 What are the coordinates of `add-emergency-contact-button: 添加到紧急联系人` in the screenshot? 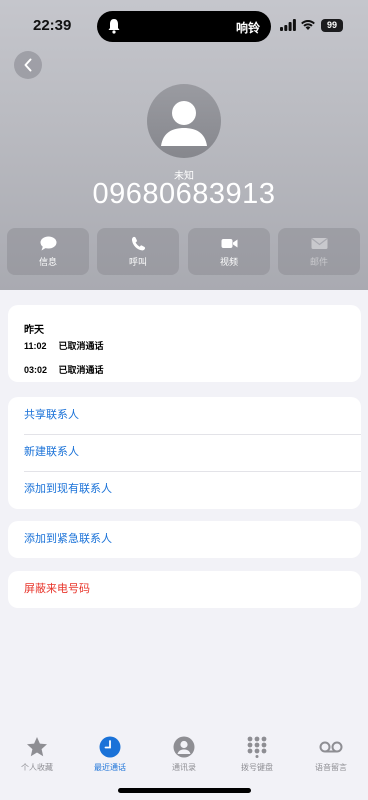 It's located at (184, 539).